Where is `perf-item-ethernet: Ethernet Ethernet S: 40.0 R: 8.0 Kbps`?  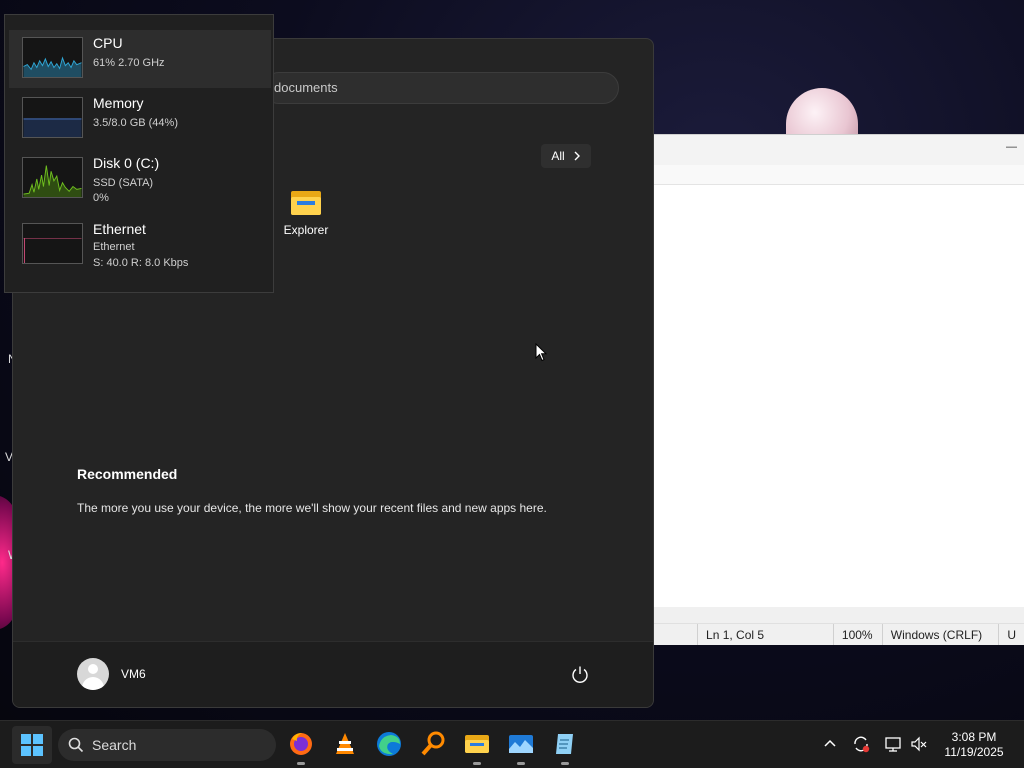
perf-item-ethernet: Ethernet Ethernet S: 40.0 R: 8.0 Kbps is located at coordinates (140, 247).